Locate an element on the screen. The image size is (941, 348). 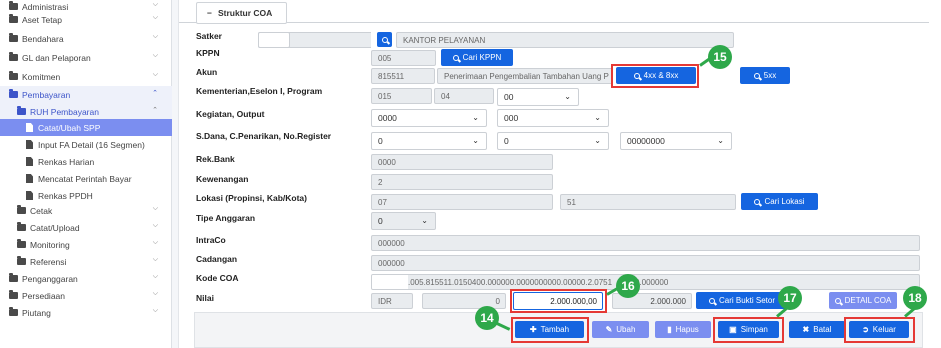
rate-field: 0 is located at coordinates (464, 301).